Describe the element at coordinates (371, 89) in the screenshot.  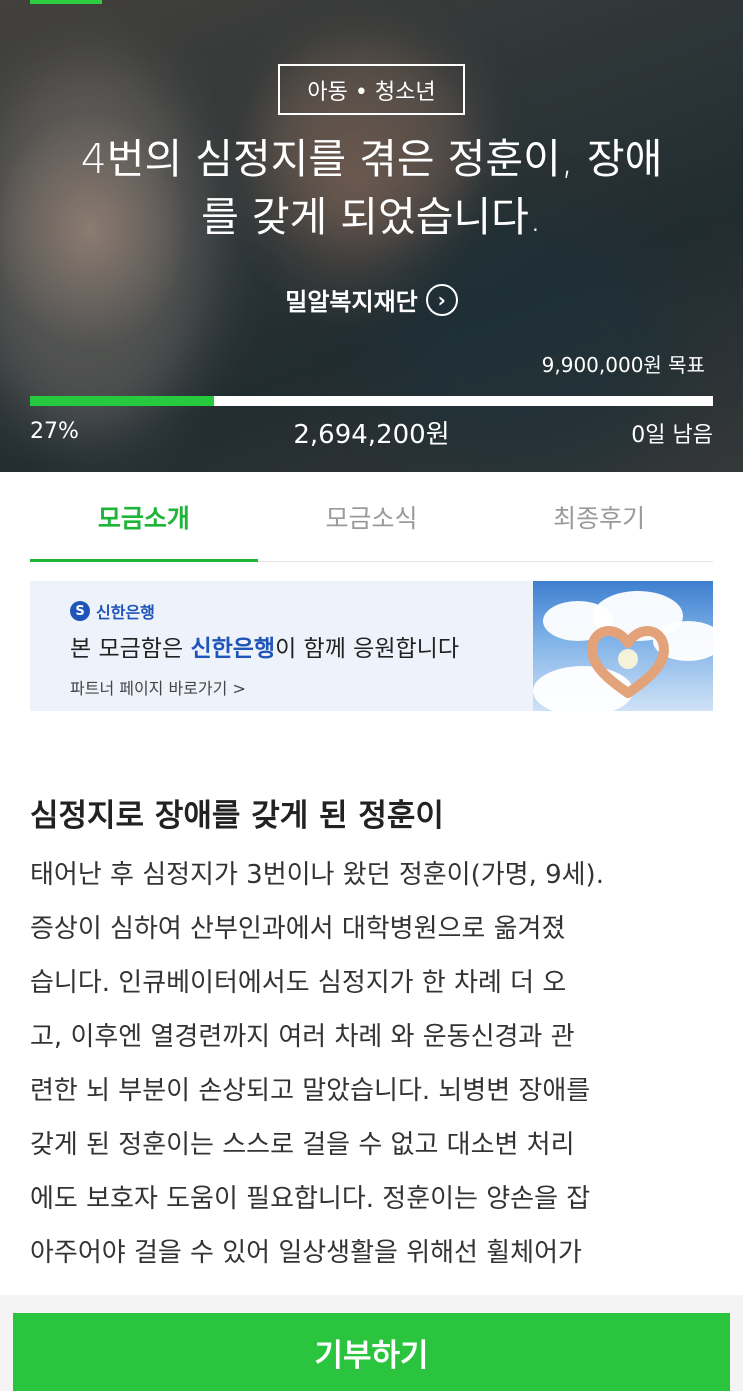
I see `category-badge: 아동 • 청소년` at that location.